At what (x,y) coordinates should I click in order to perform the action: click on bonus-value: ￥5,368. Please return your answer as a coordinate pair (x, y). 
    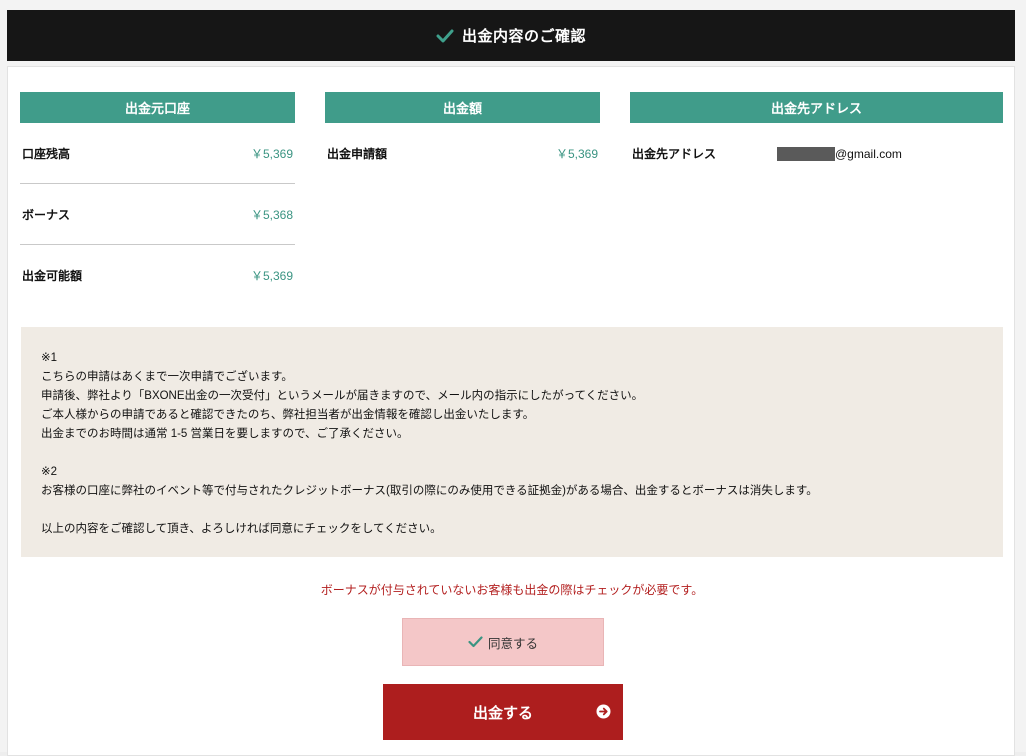
    Looking at the image, I should click on (271, 214).